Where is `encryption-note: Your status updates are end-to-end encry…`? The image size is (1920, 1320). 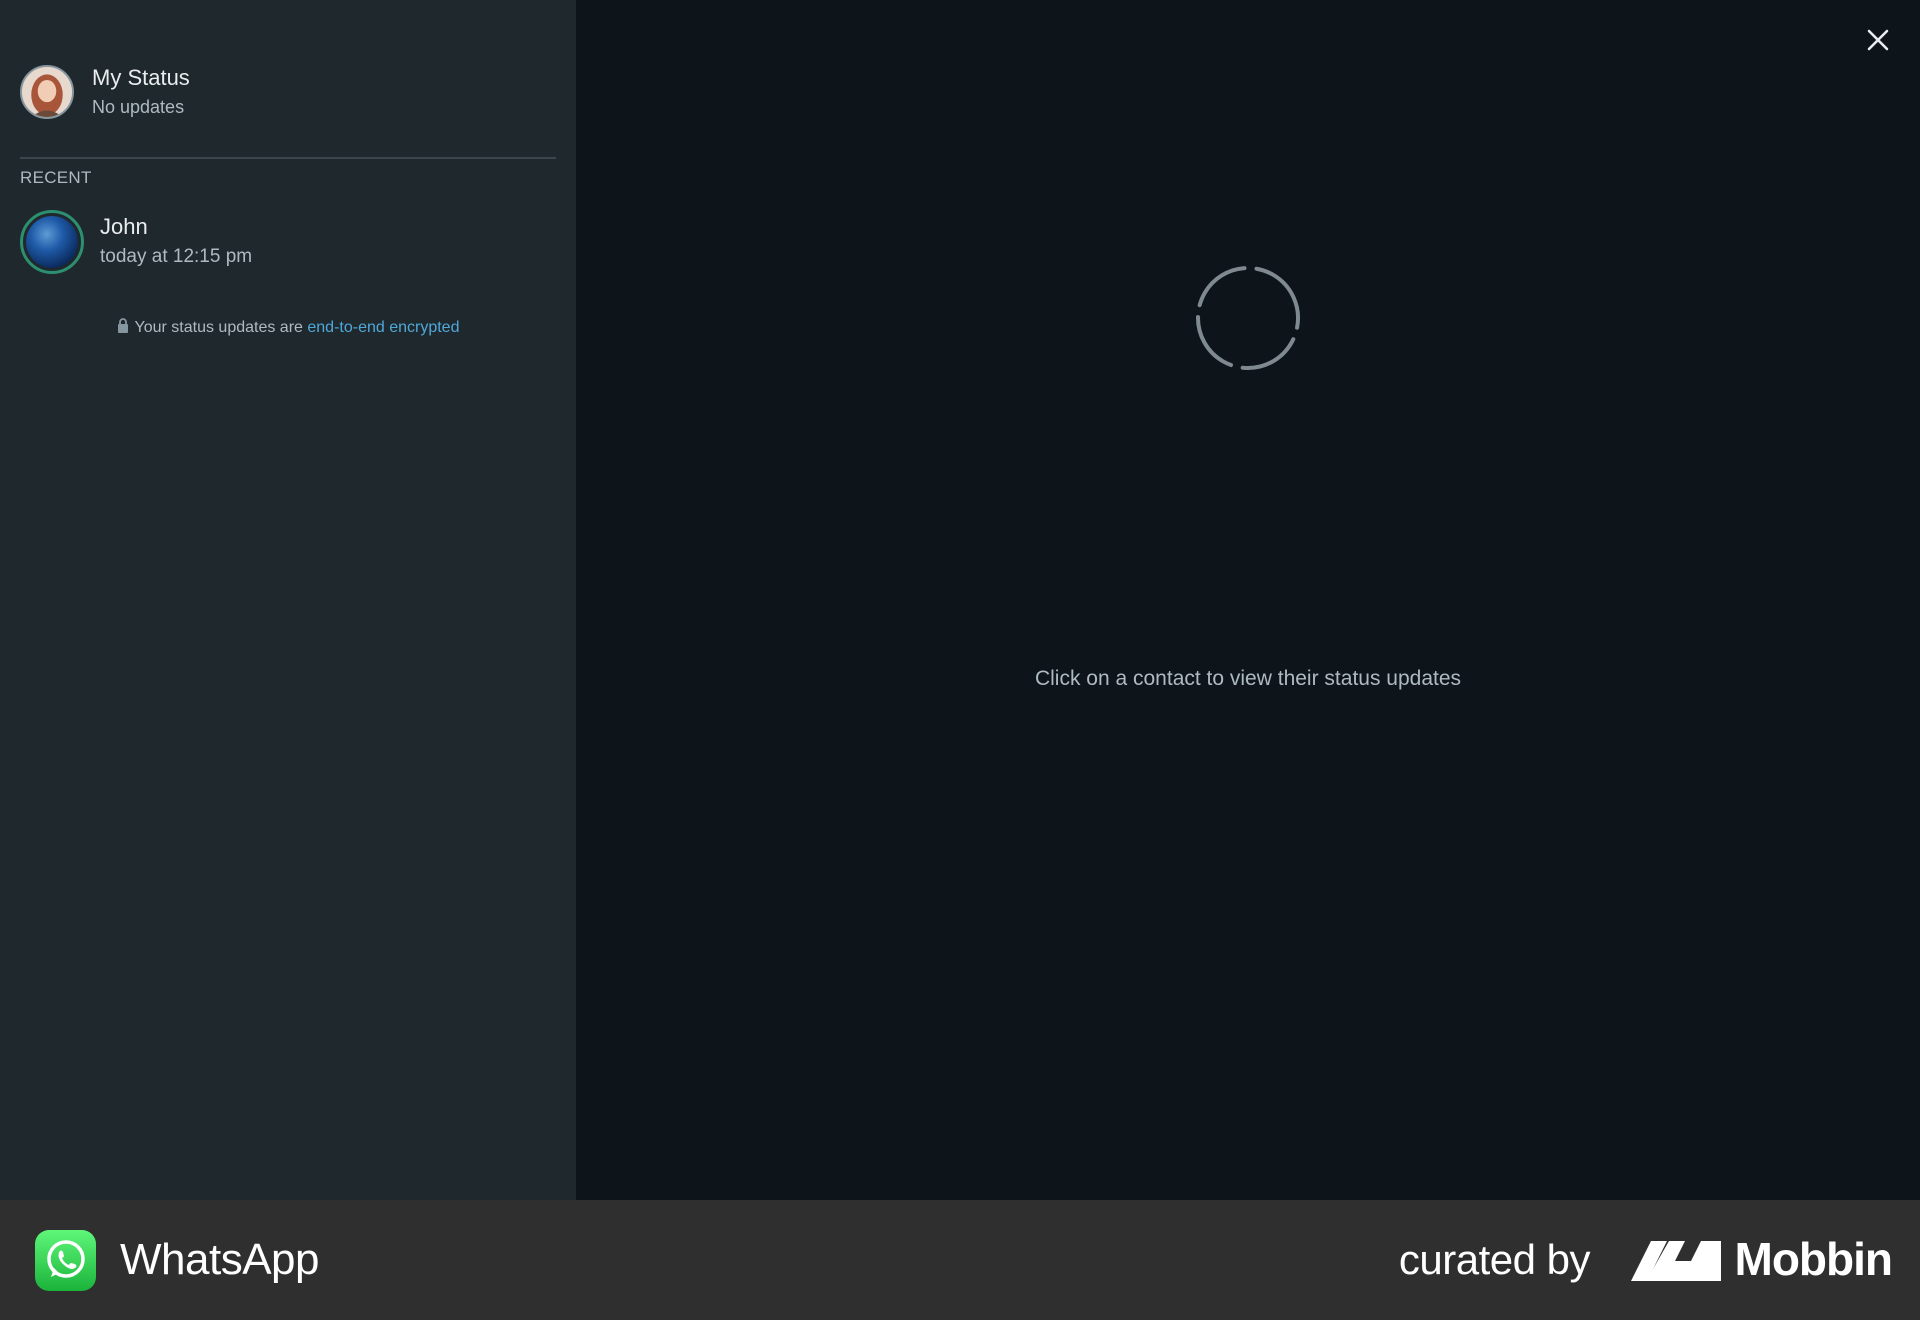
encryption-note: Your status updates are end-to-end encry… is located at coordinates (288, 328).